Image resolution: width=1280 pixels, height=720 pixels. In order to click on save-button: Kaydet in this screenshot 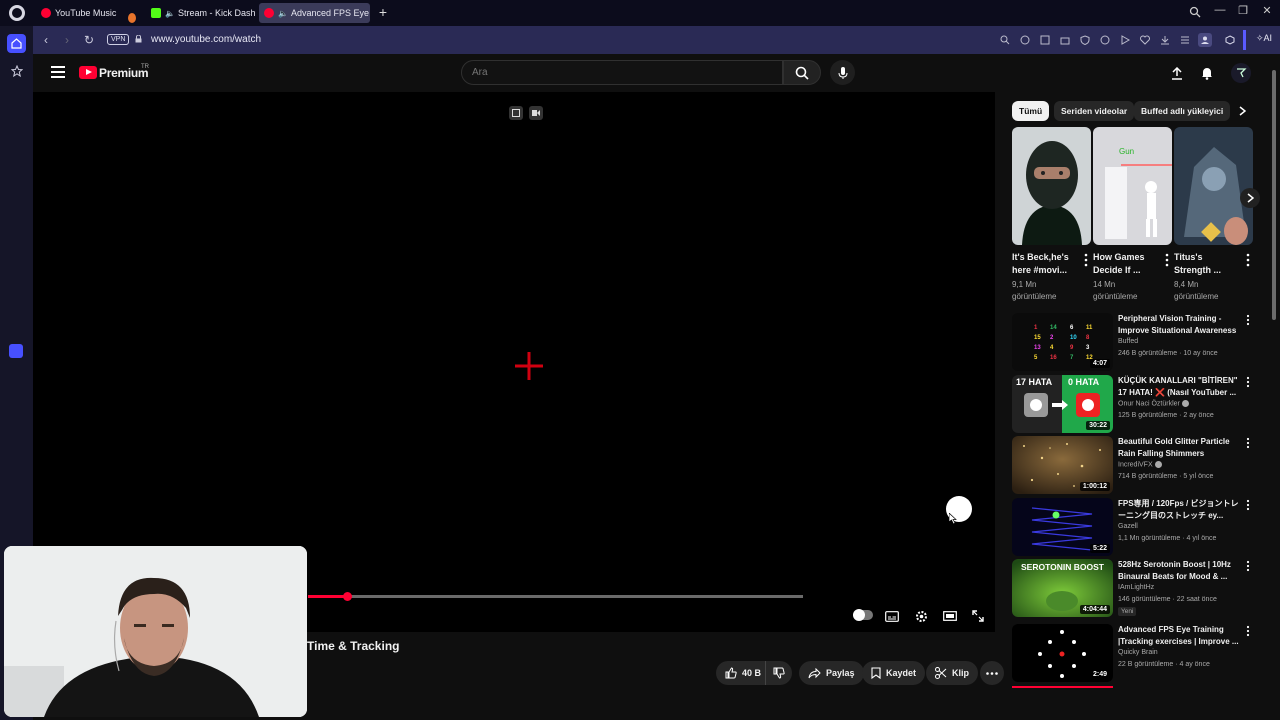, I will do `click(894, 673)`.